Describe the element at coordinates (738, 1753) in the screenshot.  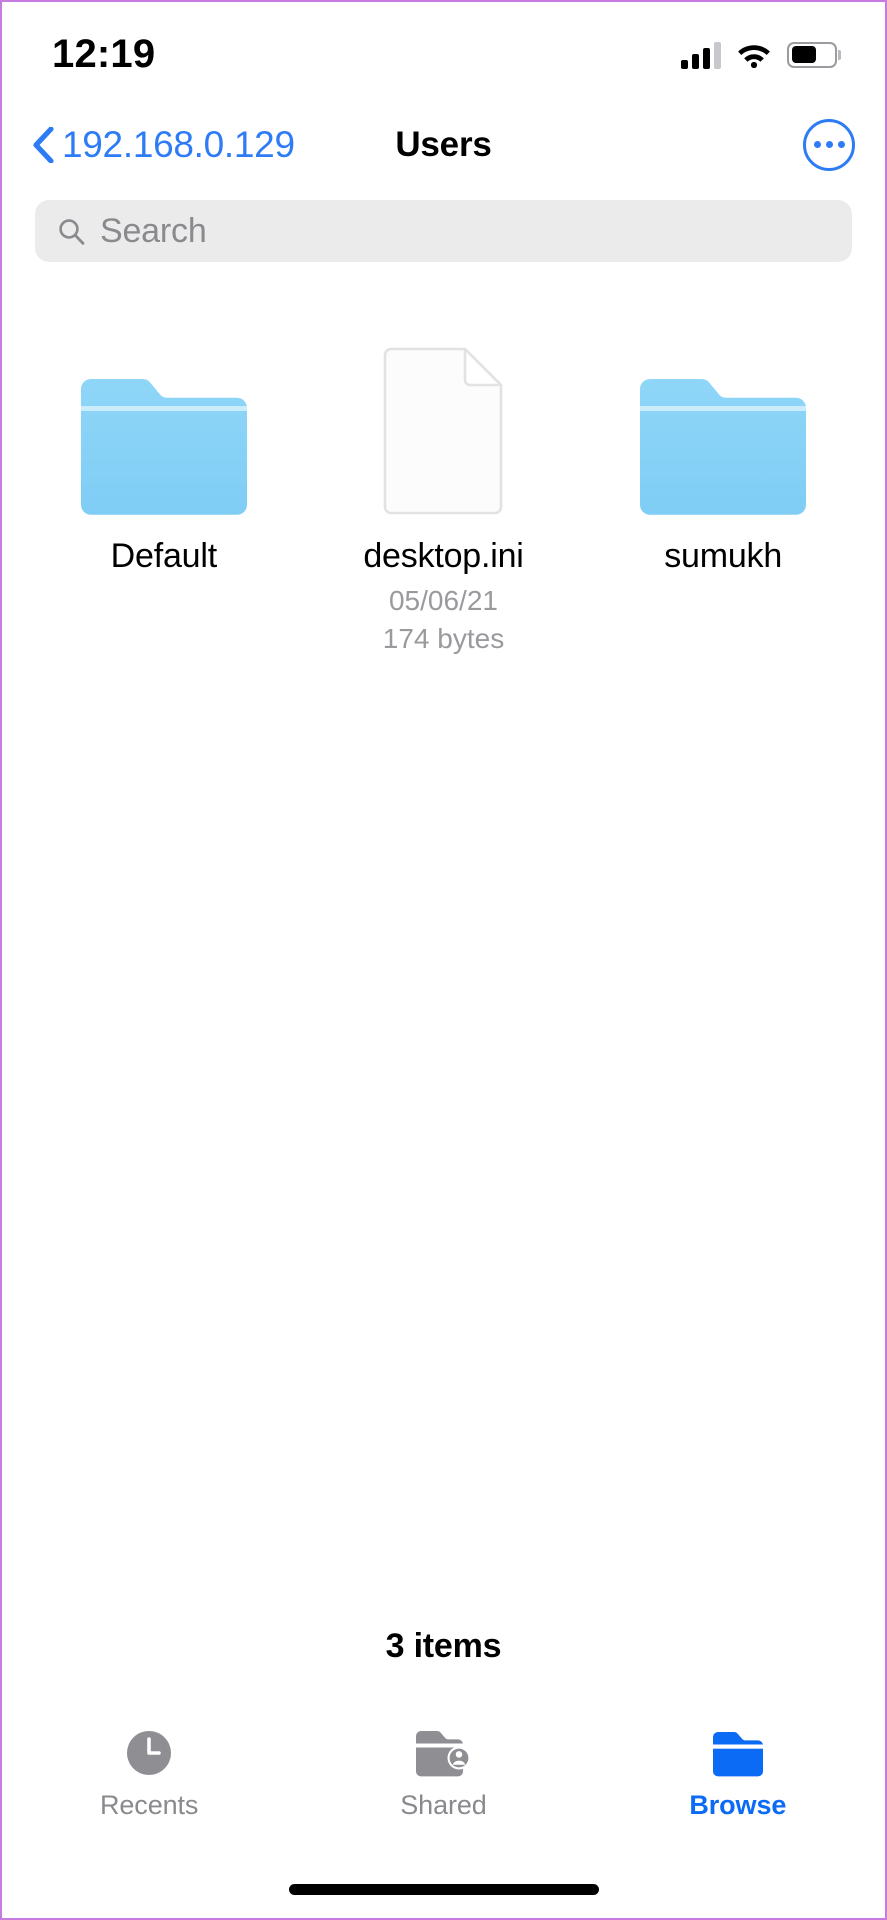
I see `folder-filled-icon` at that location.